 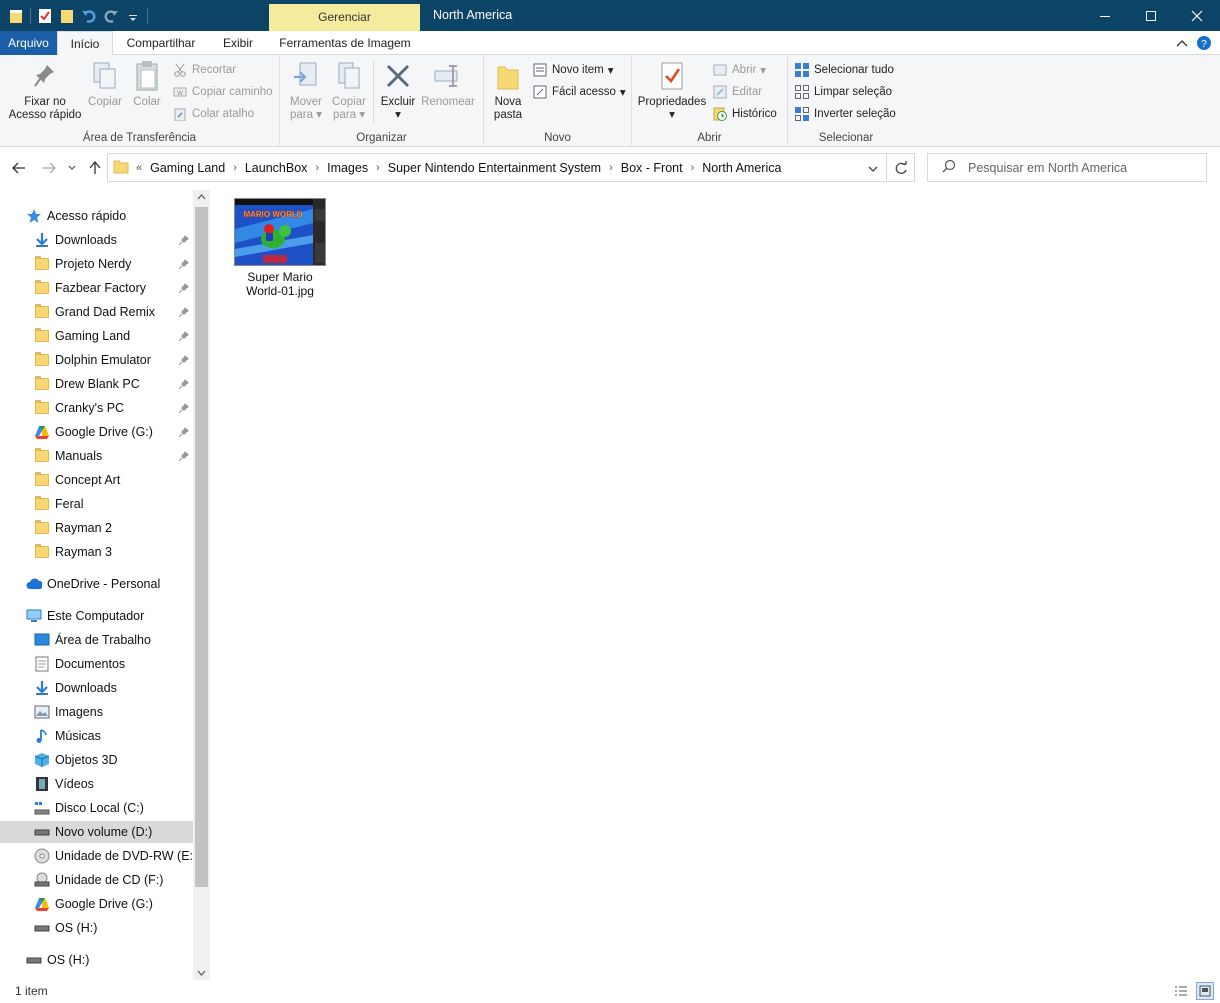 I want to click on redo-icon, so click(x=111, y=16).